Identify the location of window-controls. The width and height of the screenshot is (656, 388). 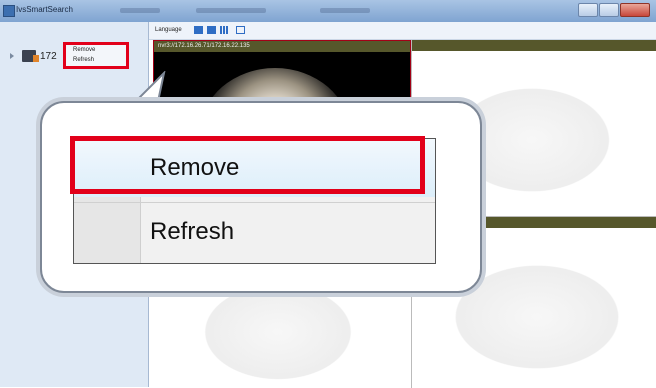
(614, 10).